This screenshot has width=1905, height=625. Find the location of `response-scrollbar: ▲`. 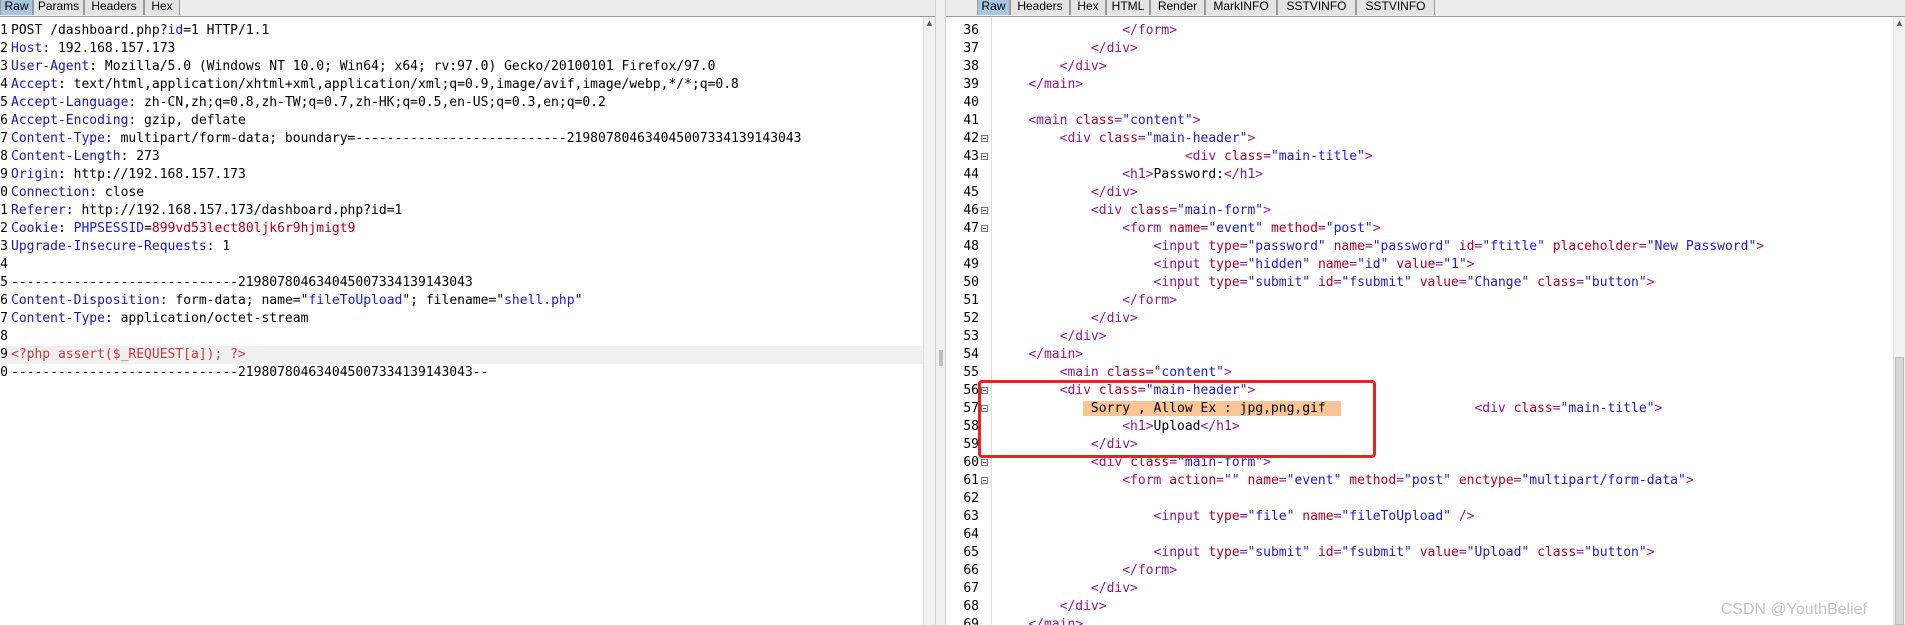

response-scrollbar: ▲ is located at coordinates (1899, 321).